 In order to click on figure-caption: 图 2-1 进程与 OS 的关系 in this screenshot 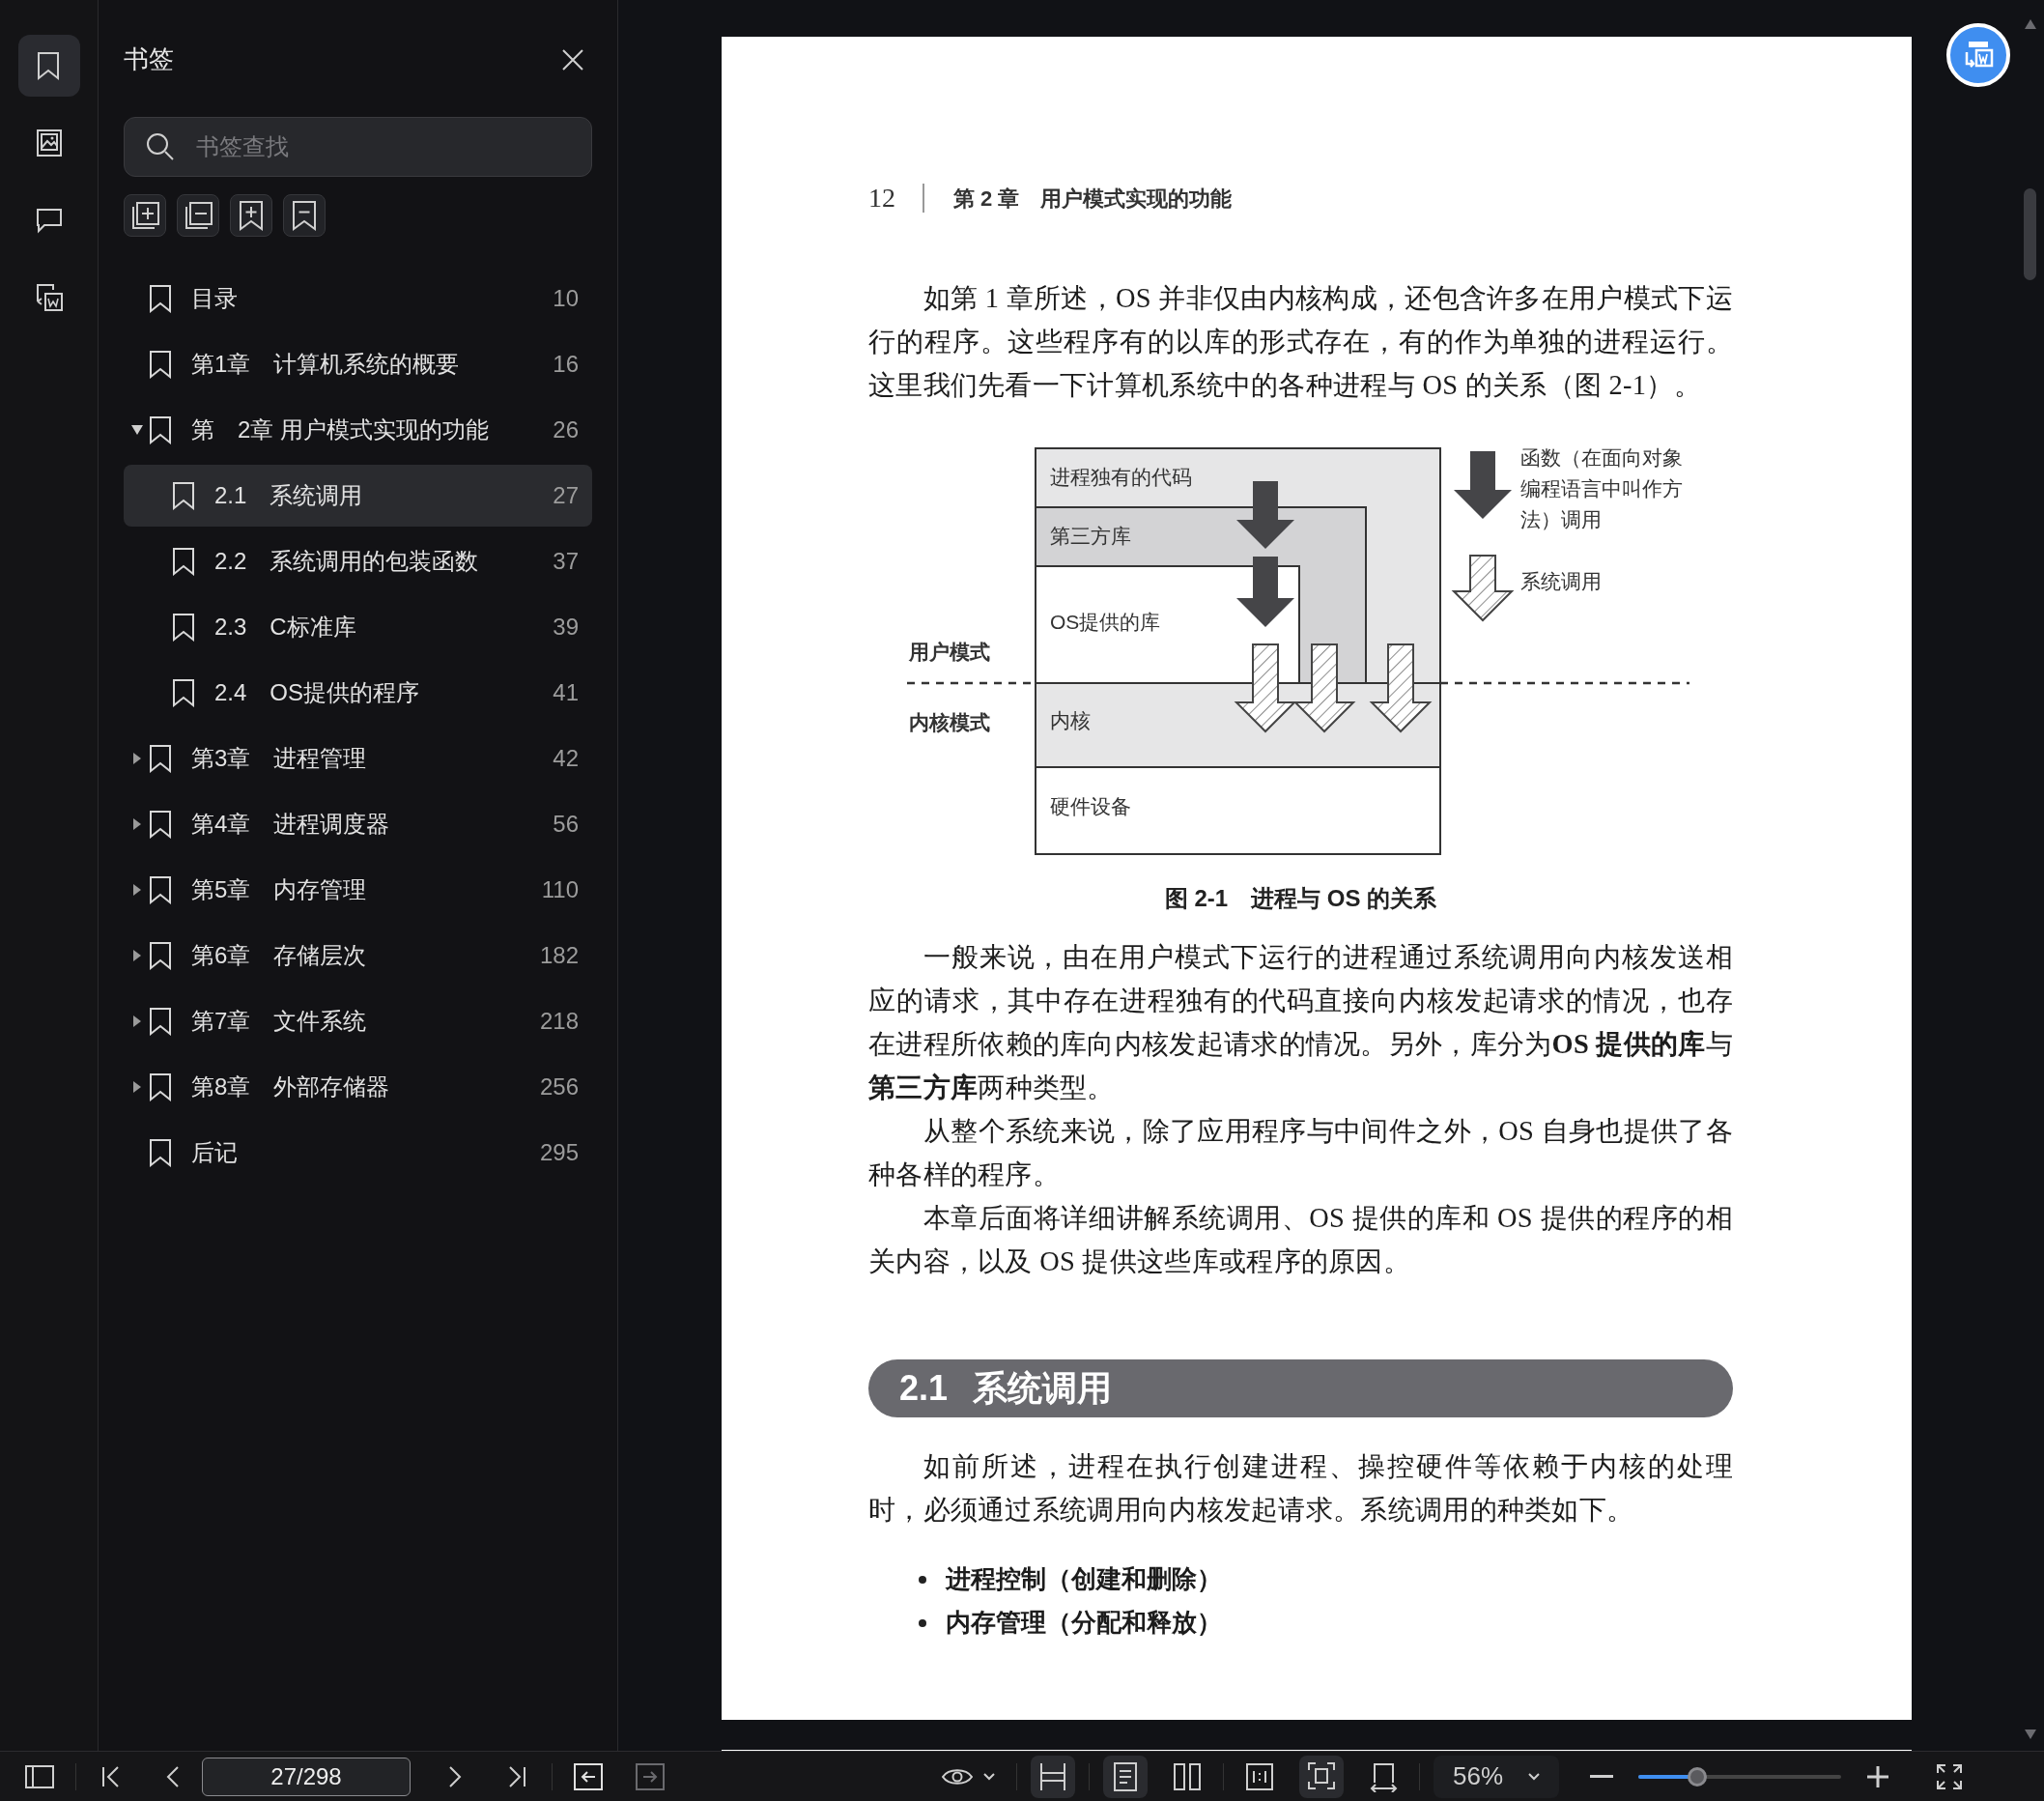, I will do `click(1300, 898)`.